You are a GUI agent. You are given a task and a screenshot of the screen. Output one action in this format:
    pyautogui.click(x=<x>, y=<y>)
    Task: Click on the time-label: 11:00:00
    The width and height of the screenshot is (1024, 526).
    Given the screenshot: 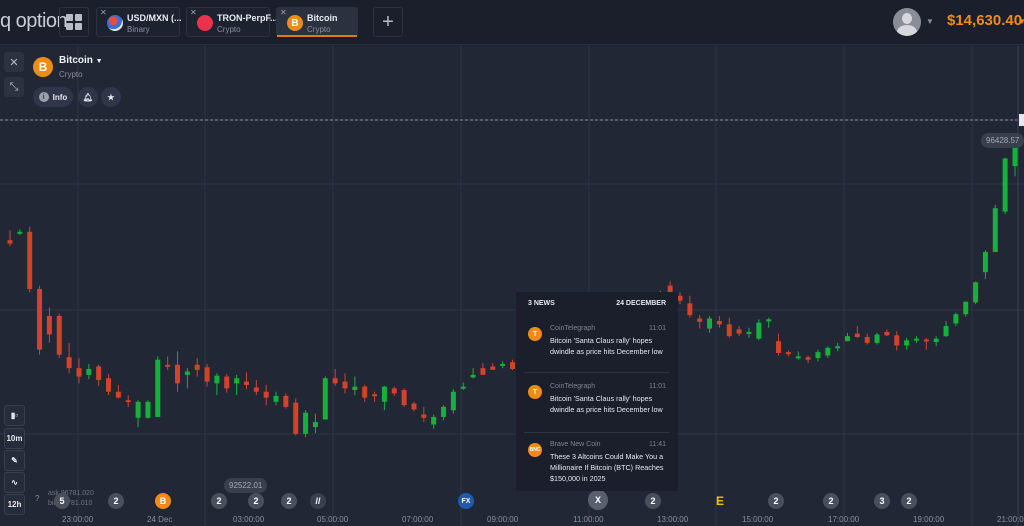 What is the action you would take?
    pyautogui.click(x=588, y=519)
    